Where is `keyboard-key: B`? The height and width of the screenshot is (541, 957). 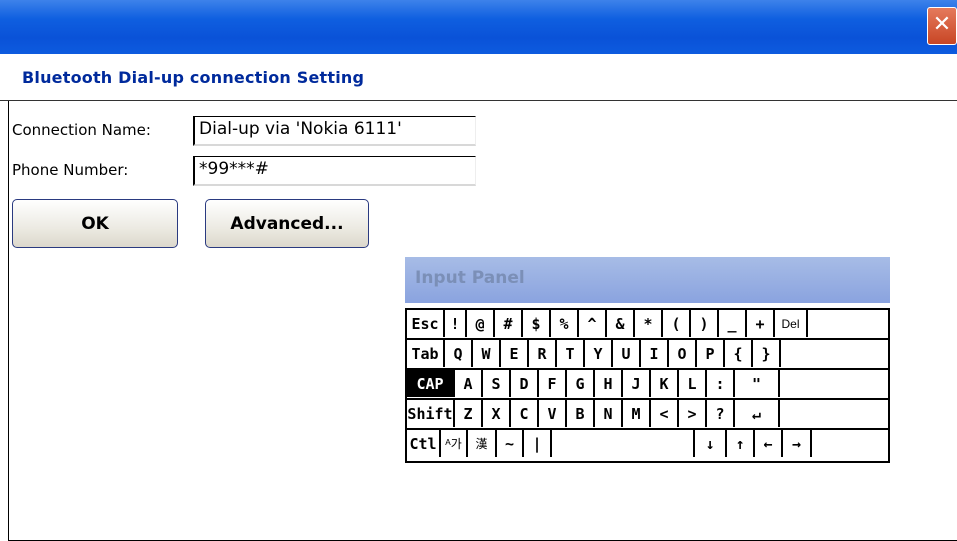
keyboard-key: B is located at coordinates (581, 413).